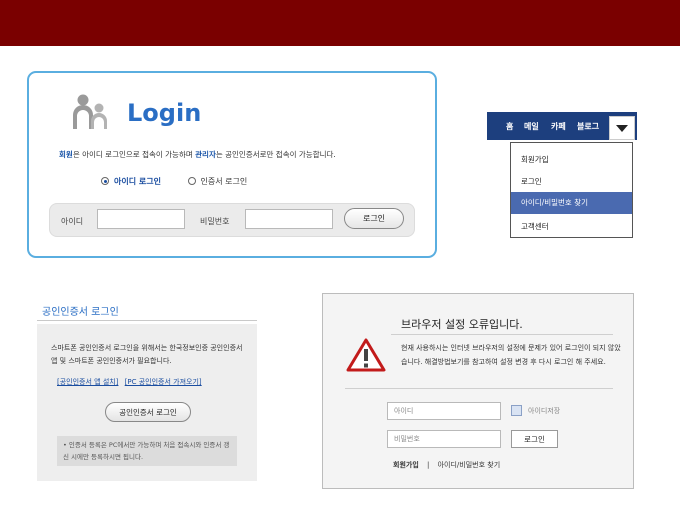  What do you see at coordinates (141, 219) in the screenshot?
I see `id-input` at bounding box center [141, 219].